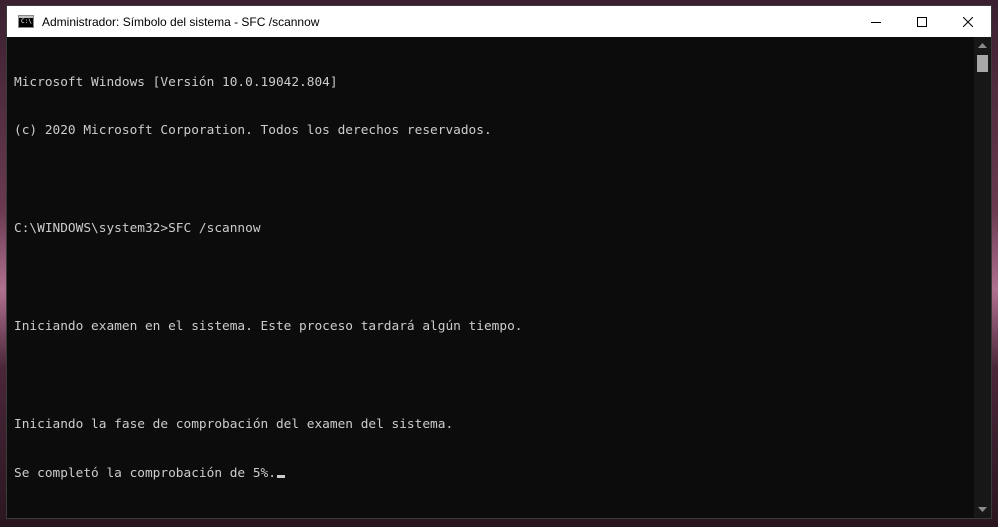 This screenshot has width=998, height=527. I want to click on console-line: C:\WINDOWS\system32>SFC /scannow, so click(137, 229).